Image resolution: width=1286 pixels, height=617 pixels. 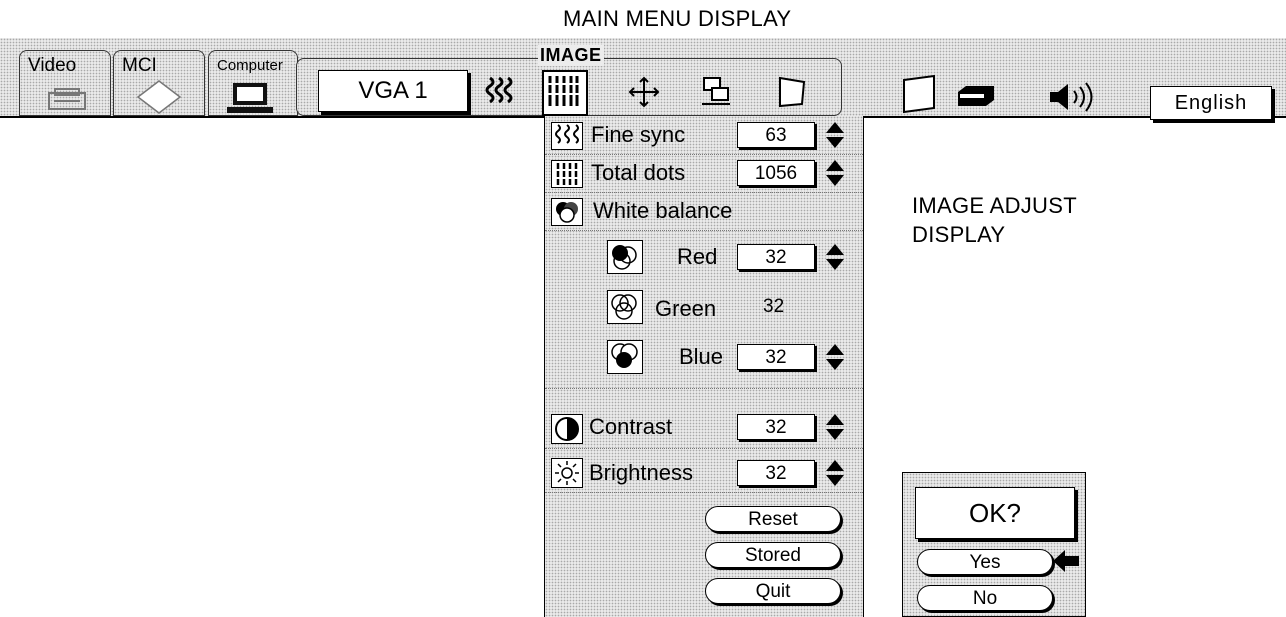 I want to click on vcr-icon, so click(x=68, y=102).